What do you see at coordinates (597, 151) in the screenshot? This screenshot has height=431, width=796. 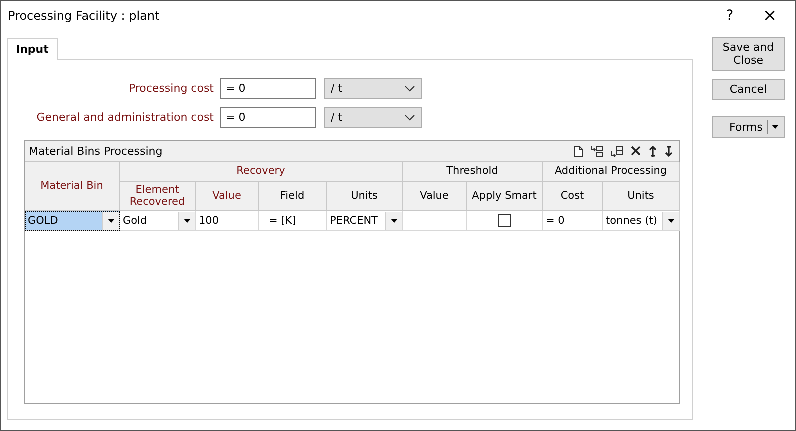 I see `insert-row-icon` at bounding box center [597, 151].